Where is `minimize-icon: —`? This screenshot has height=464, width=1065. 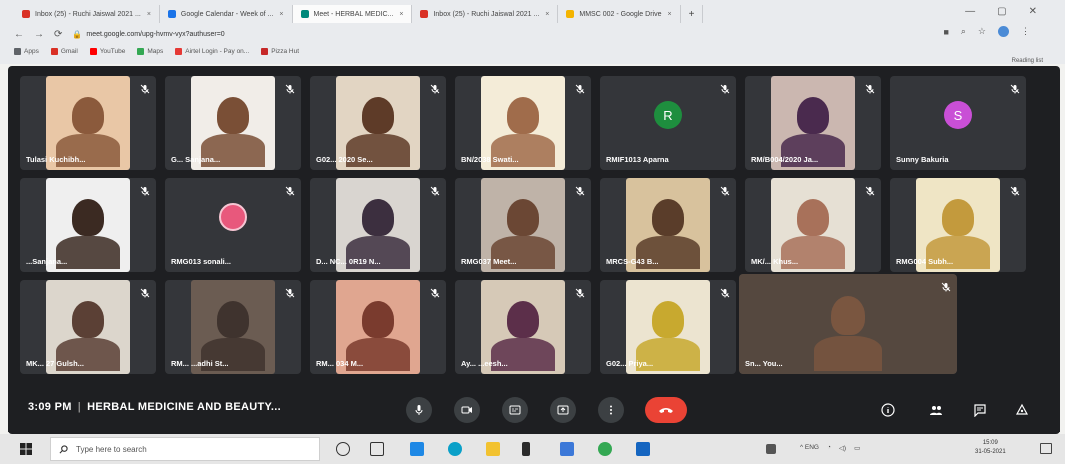
minimize-icon: — is located at coordinates (970, 11).